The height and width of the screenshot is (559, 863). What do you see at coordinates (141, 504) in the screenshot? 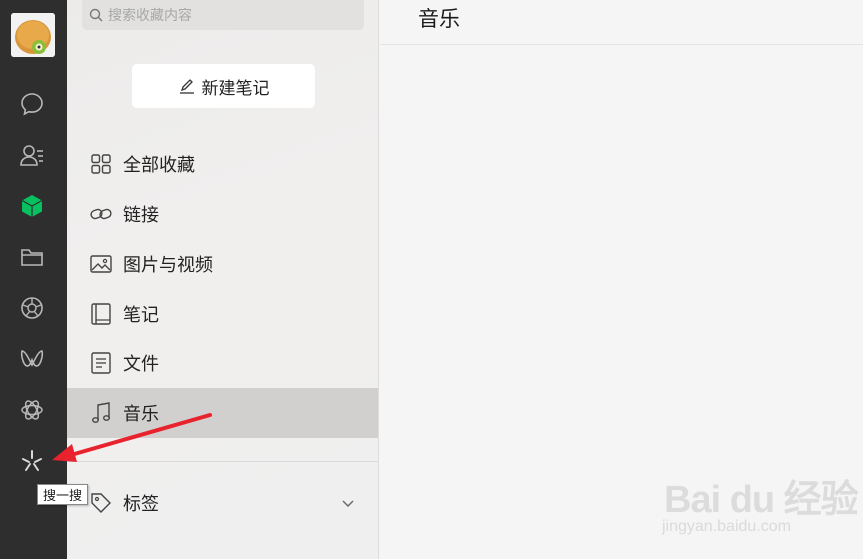
I see `tags-label: 标签` at bounding box center [141, 504].